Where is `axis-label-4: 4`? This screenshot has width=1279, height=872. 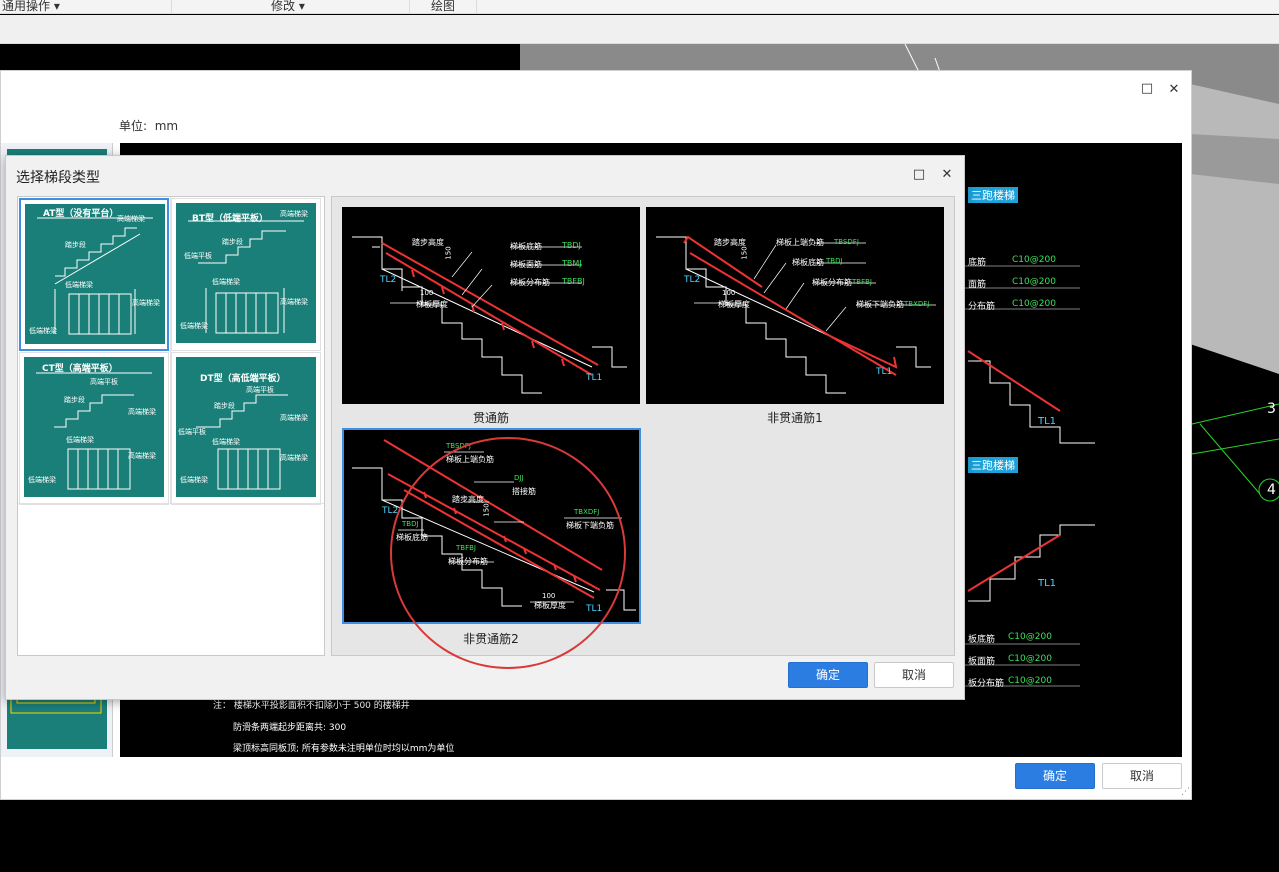
axis-label-4: 4 is located at coordinates (1271, 490).